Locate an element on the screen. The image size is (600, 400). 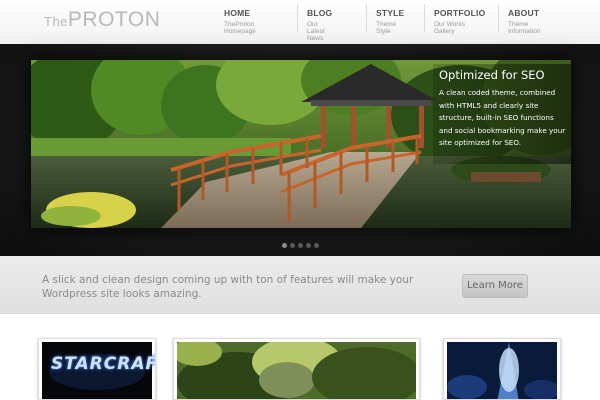
nav-title: HOME is located at coordinates (237, 13).